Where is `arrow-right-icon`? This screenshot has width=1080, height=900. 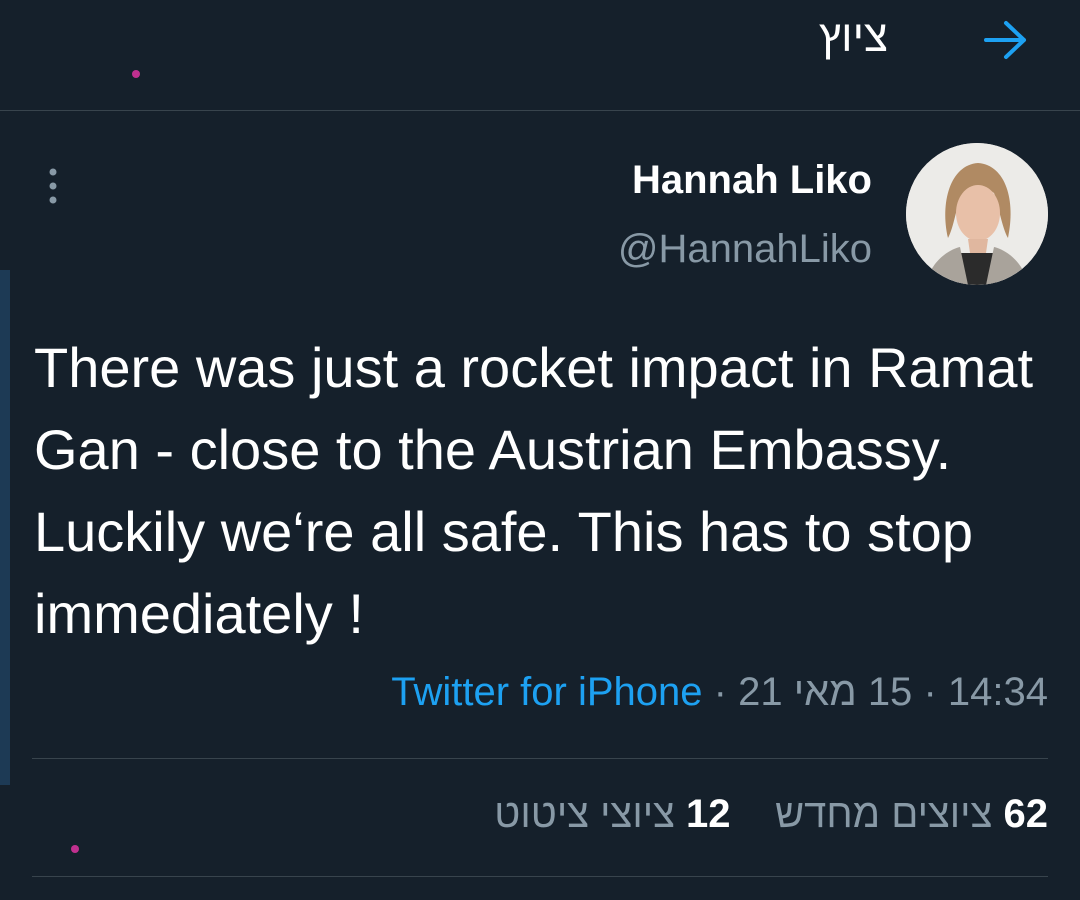 arrow-right-icon is located at coordinates (1006, 40).